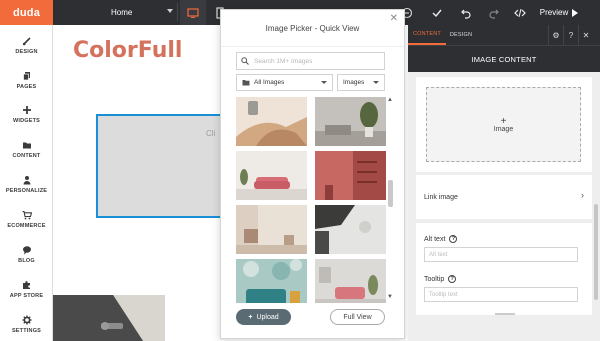 Image resolution: width=600 pixels, height=341 pixels. Describe the element at coordinates (27, 285) in the screenshot. I see `puzzle-icon` at that location.